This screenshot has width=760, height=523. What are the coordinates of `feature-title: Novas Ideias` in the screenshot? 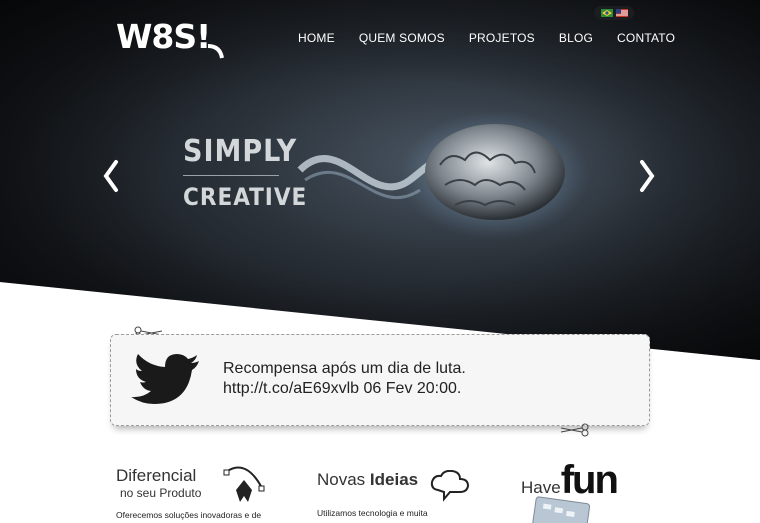 It's located at (372, 480).